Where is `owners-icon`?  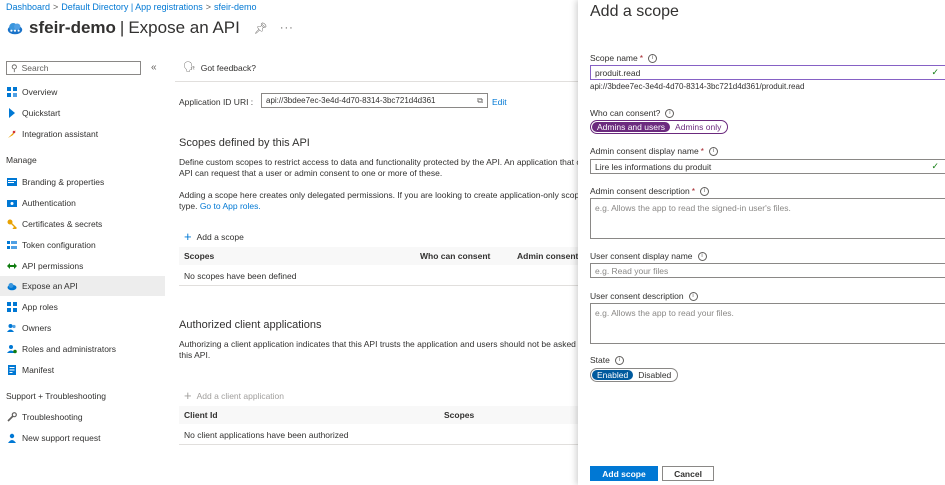 owners-icon is located at coordinates (11, 328).